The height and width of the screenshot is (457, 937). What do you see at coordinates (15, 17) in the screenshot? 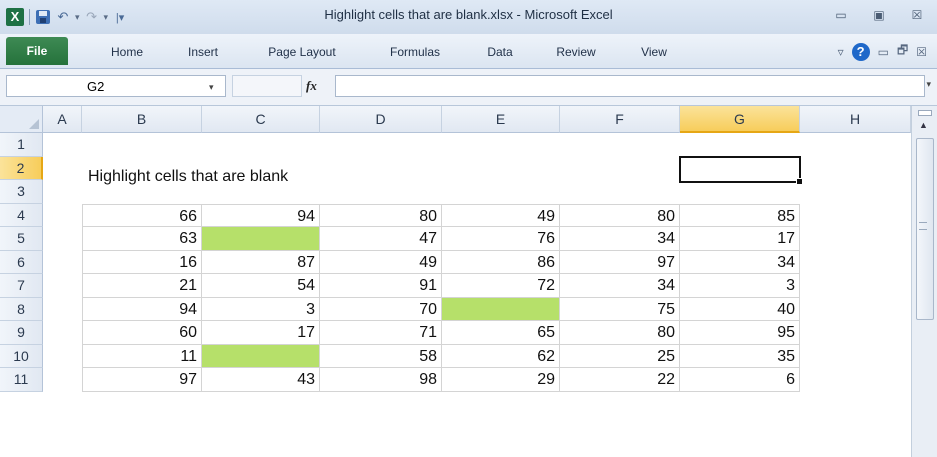
I see `excel-icon: X` at bounding box center [15, 17].